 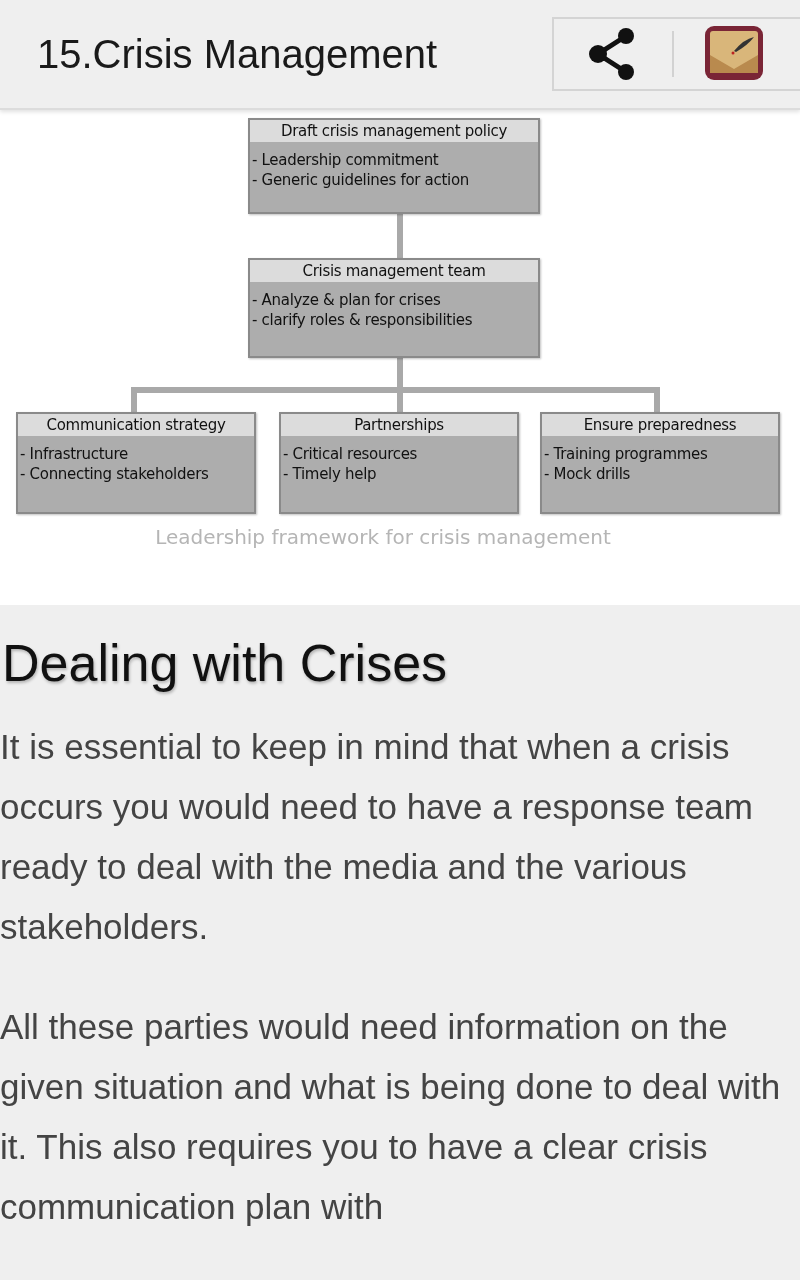 What do you see at coordinates (347, 300) in the screenshot?
I see `node-item: - Analyze & plan for crises` at bounding box center [347, 300].